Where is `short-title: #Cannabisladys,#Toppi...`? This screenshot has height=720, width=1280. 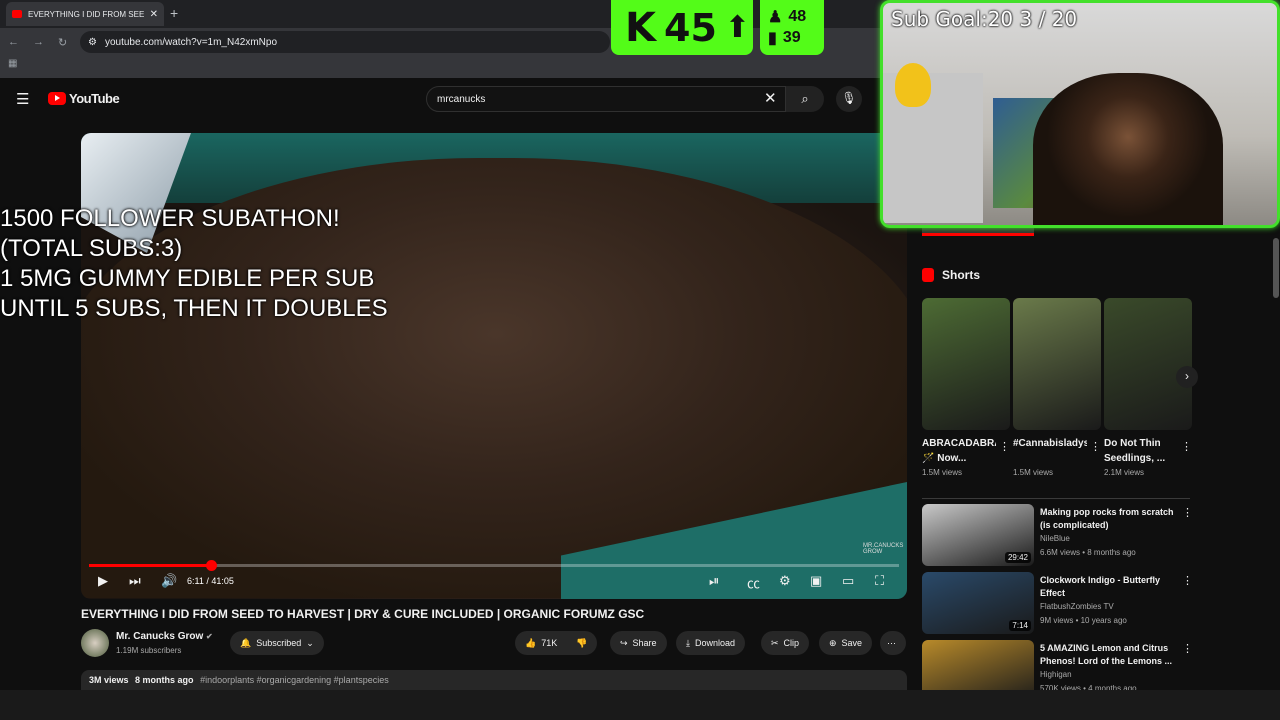 short-title: #Cannabisladys,#Toppi... is located at coordinates (1050, 451).